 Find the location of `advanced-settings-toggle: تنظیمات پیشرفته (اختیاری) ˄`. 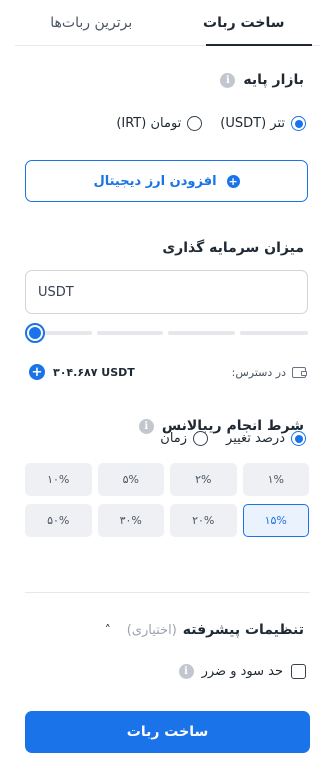

advanced-settings-toggle: تنظیمات پیشرفته (اختیاری) ˄ is located at coordinates (204, 630).